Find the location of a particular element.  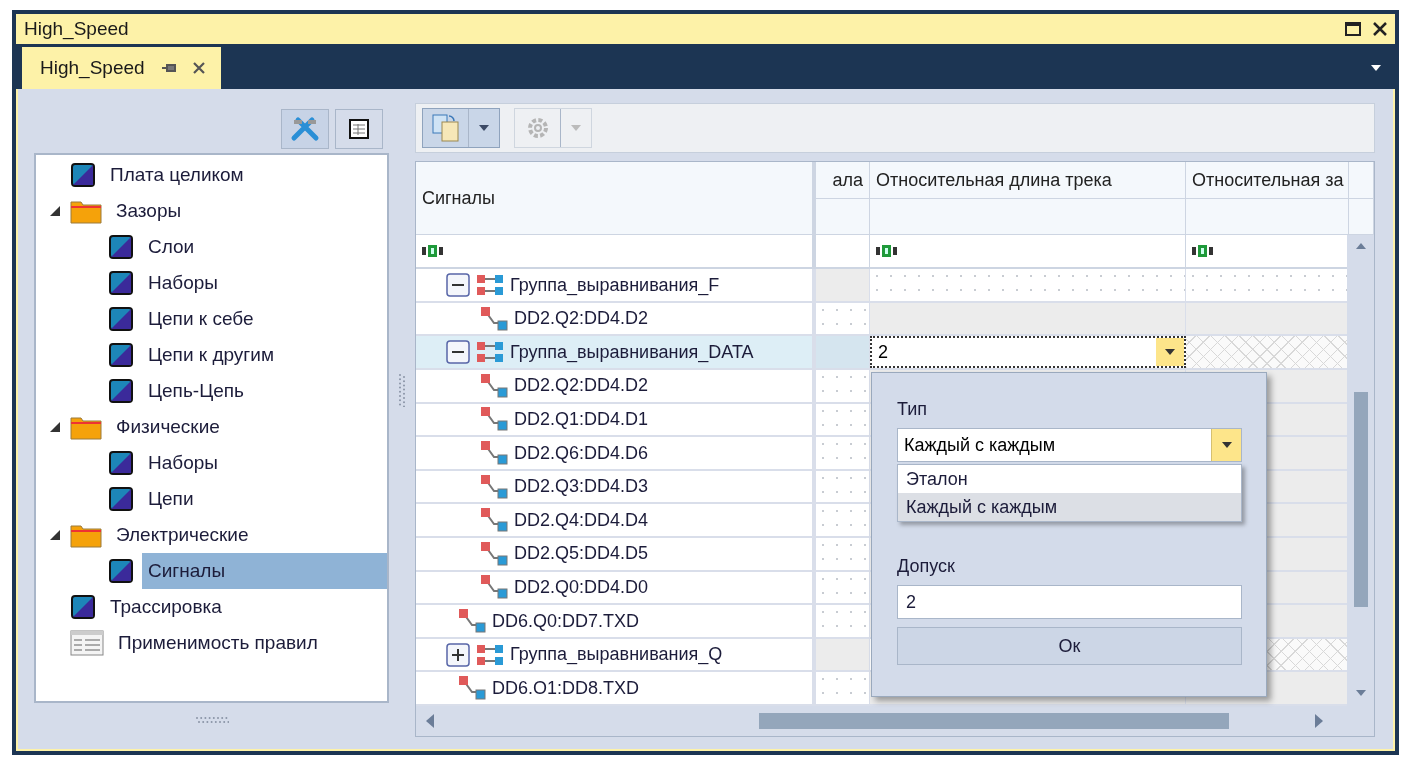

tree-item: Цепи к себе is located at coordinates (201, 319).